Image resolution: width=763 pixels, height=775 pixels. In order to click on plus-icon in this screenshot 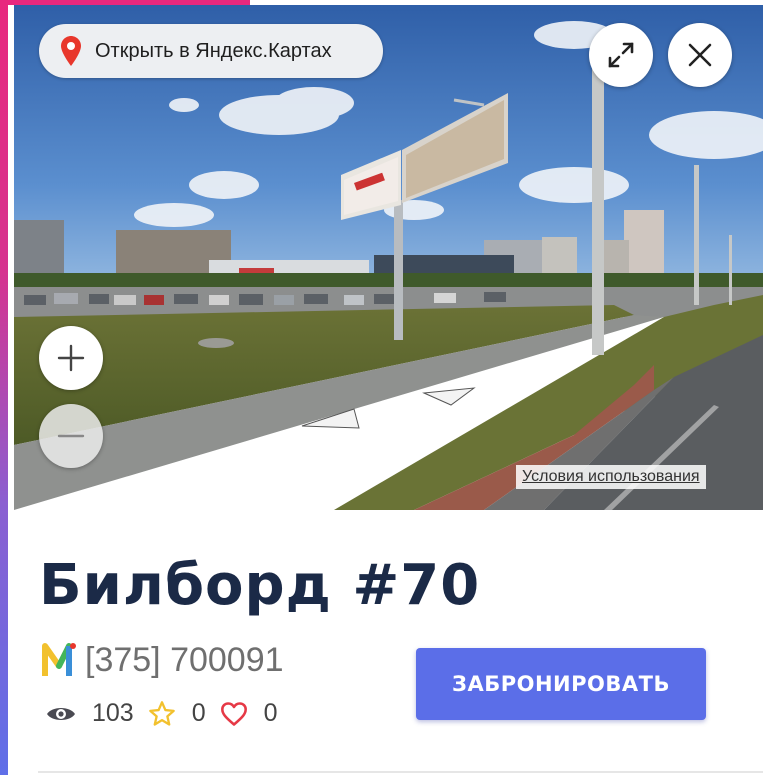, I will do `click(71, 358)`.